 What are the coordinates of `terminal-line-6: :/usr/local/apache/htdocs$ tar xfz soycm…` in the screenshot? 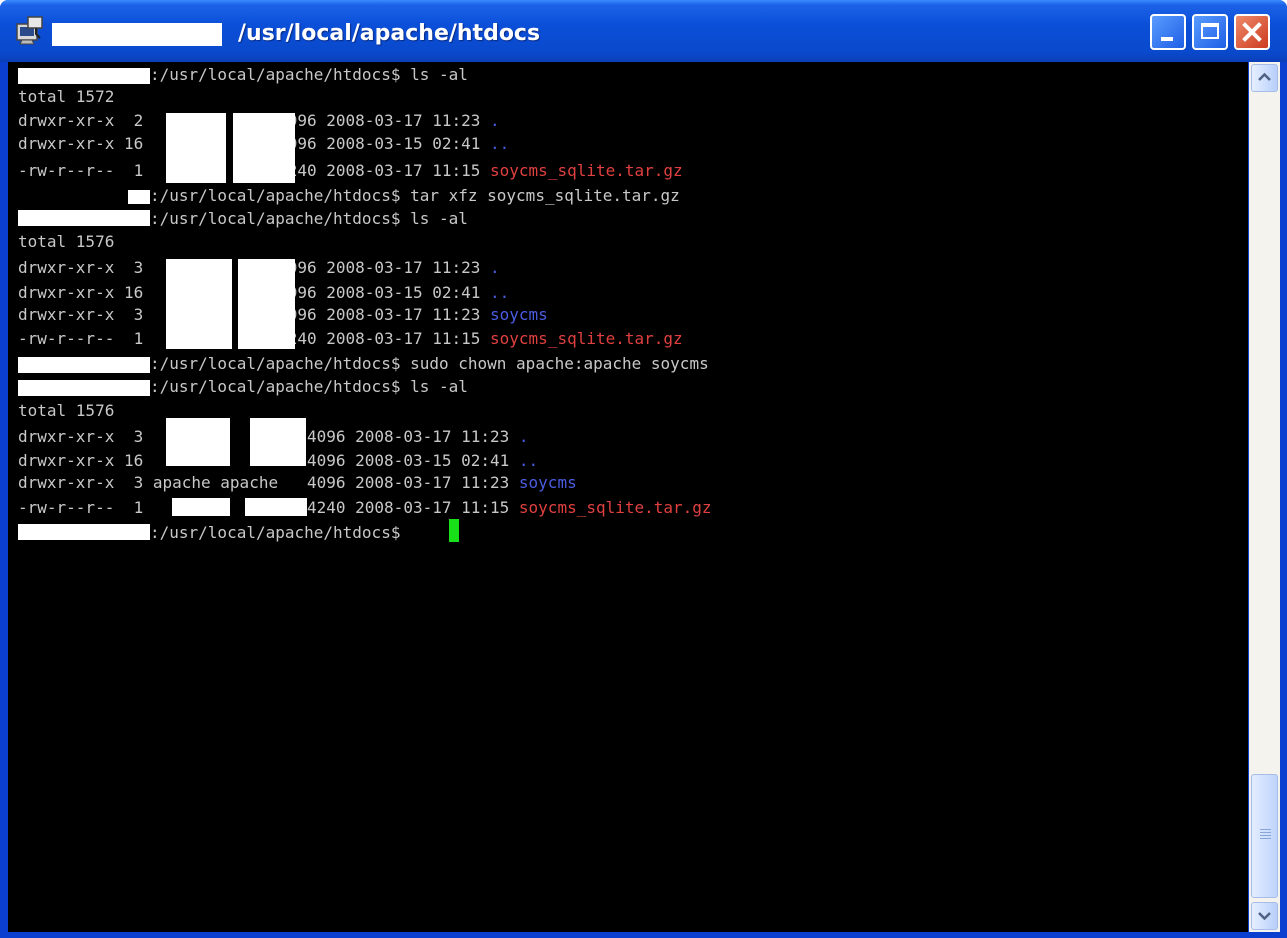 It's located at (415, 195).